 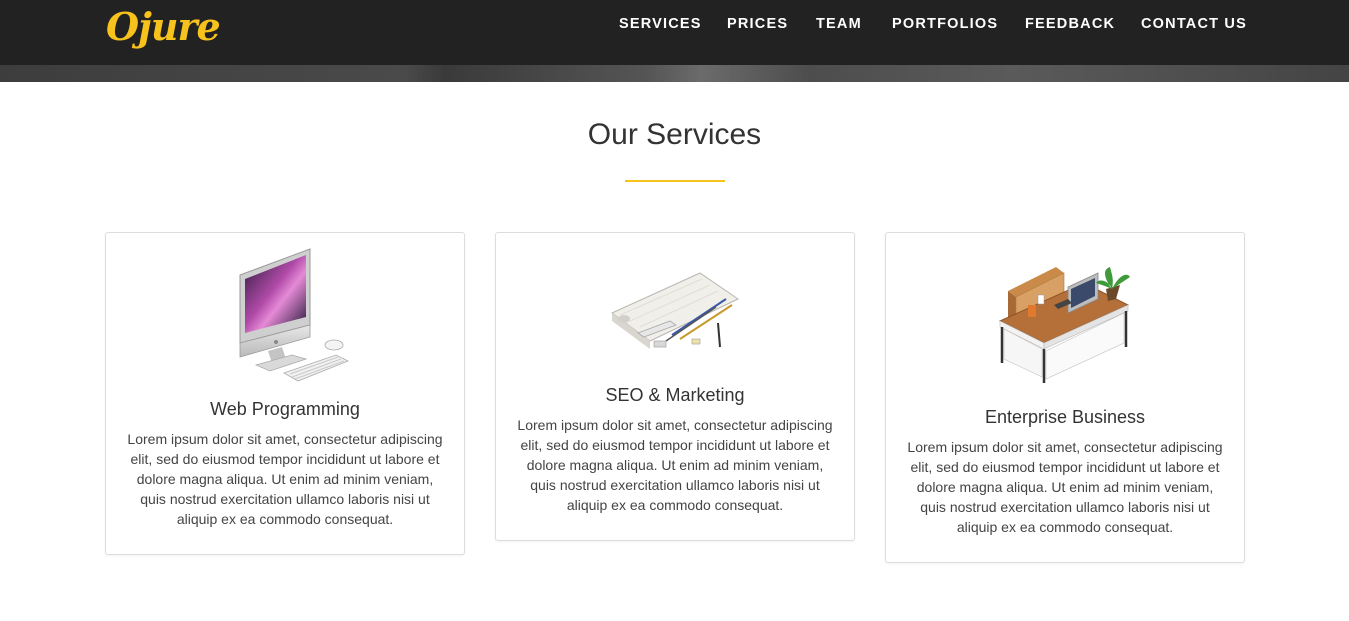 What do you see at coordinates (945, 24) in the screenshot?
I see `nav-link-portfolios: PORTFOLIOS` at bounding box center [945, 24].